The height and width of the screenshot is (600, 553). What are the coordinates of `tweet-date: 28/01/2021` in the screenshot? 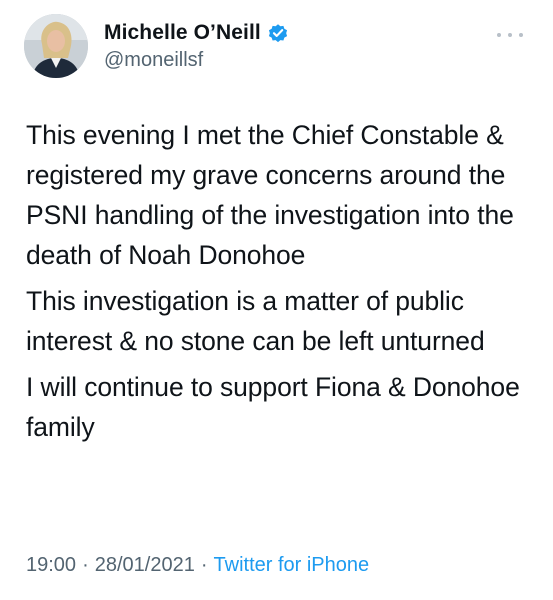 It's located at (145, 565).